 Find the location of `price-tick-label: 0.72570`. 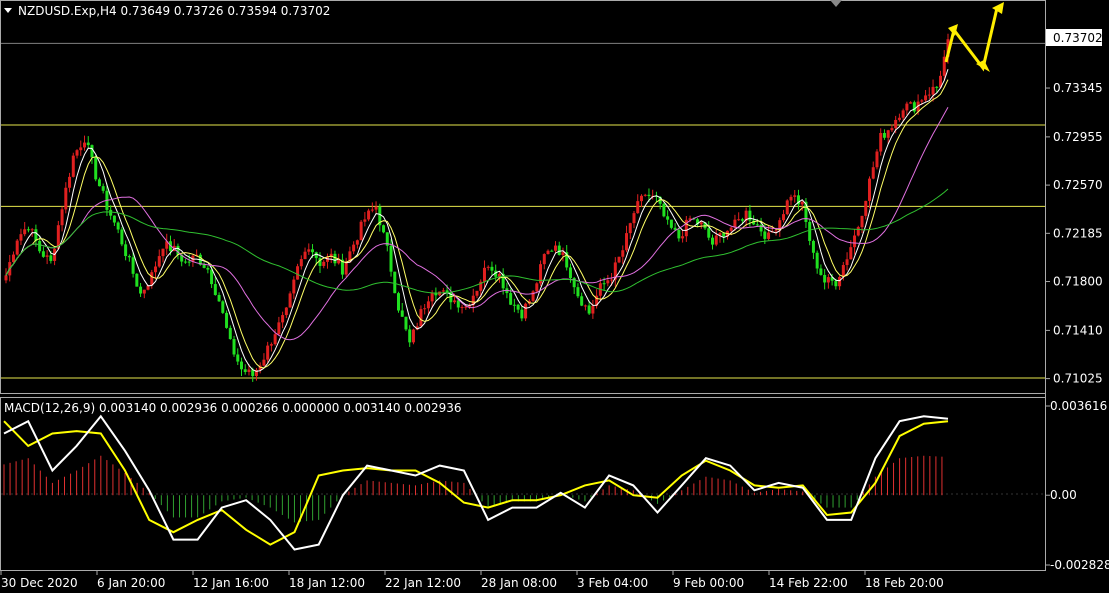

price-tick-label: 0.72570 is located at coordinates (1078, 185).